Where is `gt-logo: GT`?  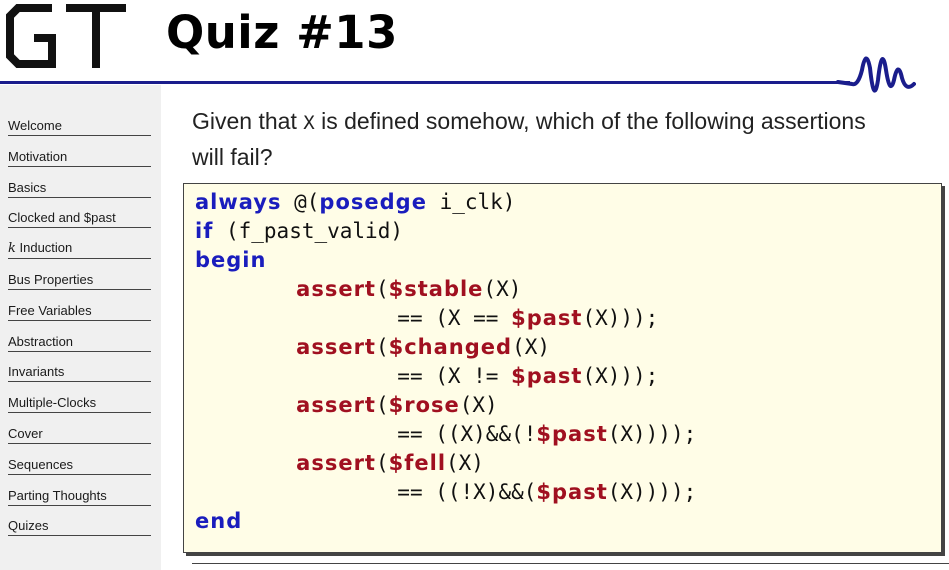
gt-logo: GT is located at coordinates (65, 35).